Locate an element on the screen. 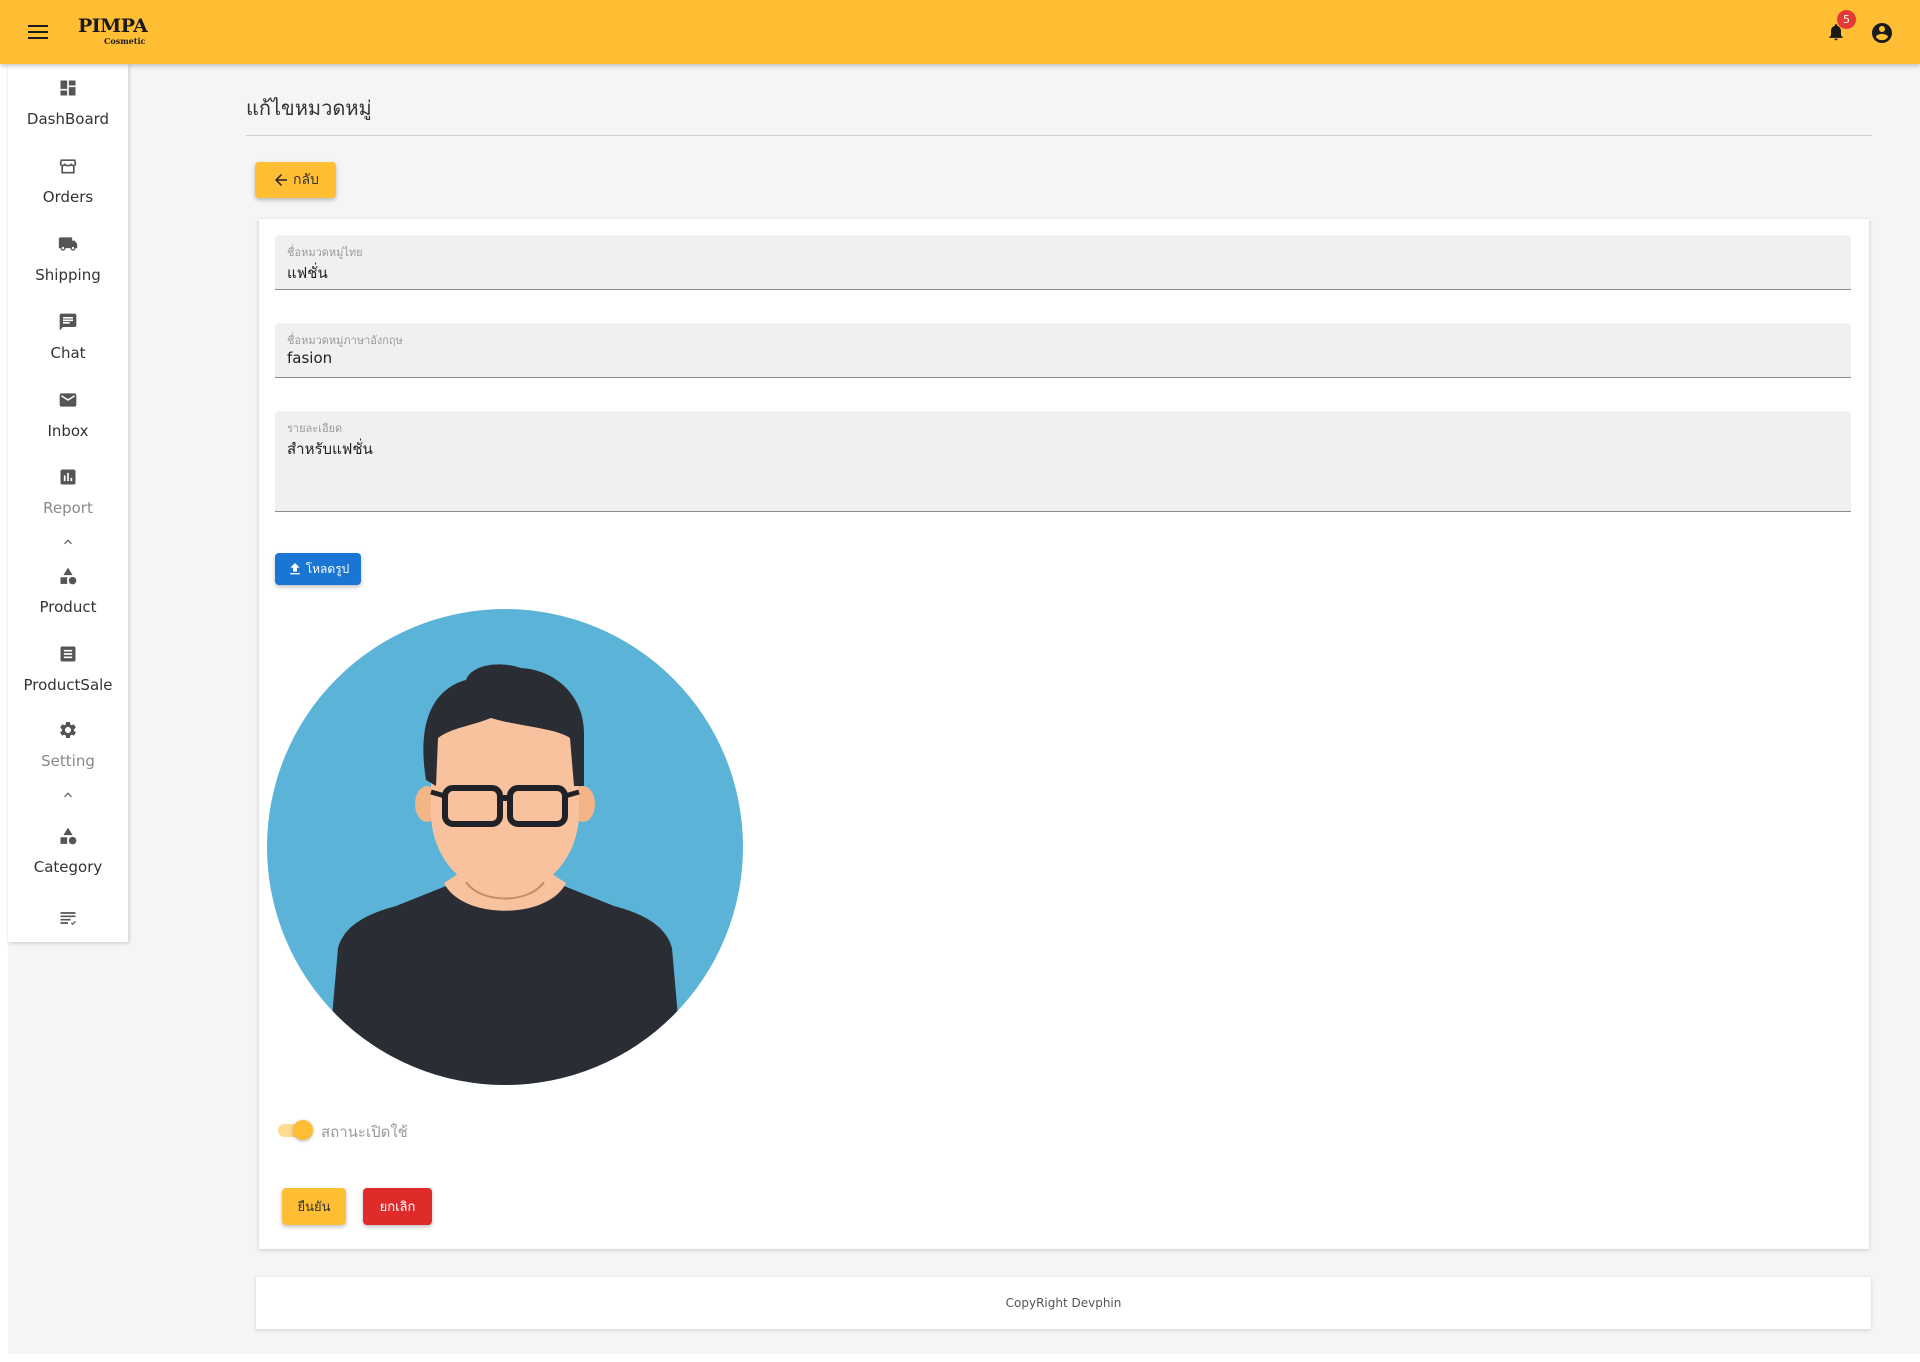 This screenshot has width=1920, height=1362. menu-button is located at coordinates (38, 32).